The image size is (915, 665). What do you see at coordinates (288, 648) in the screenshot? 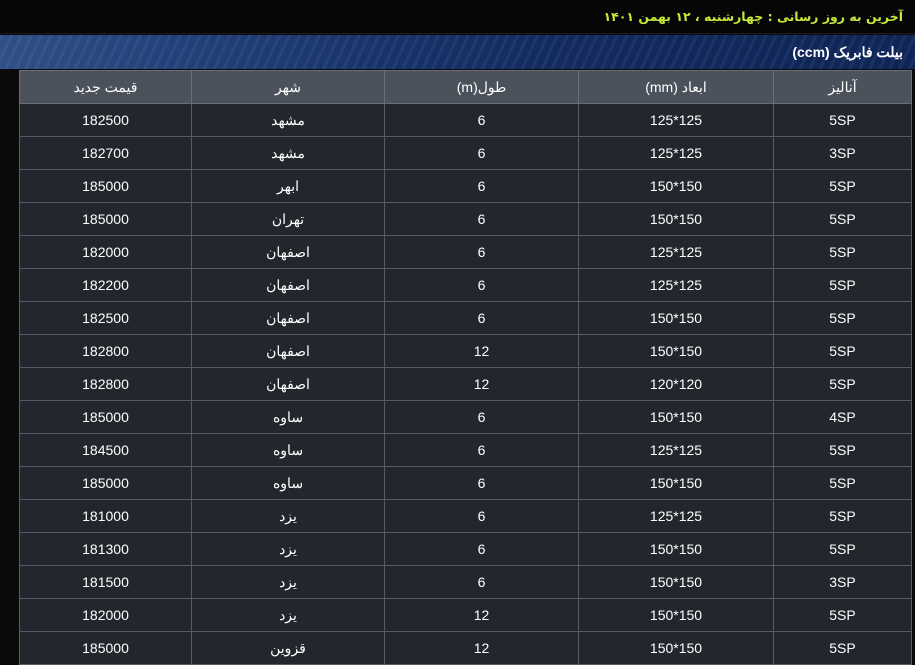
I see `city-cell: قزوین` at bounding box center [288, 648].